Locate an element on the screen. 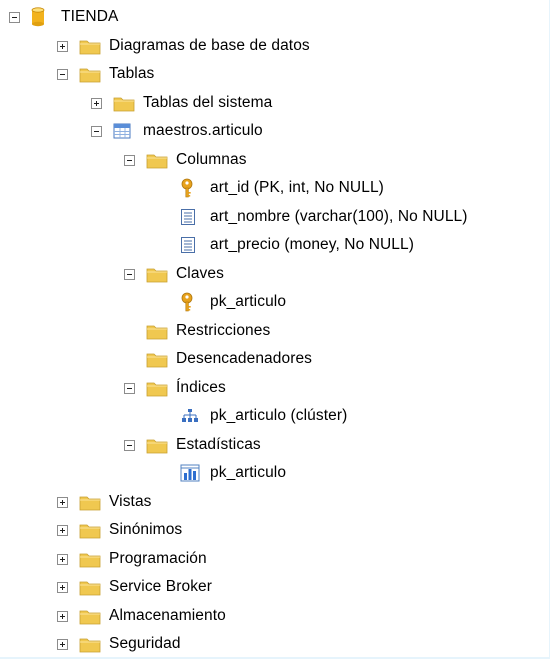 This screenshot has height=659, width=550. tree-node-label: Vistas is located at coordinates (130, 502).